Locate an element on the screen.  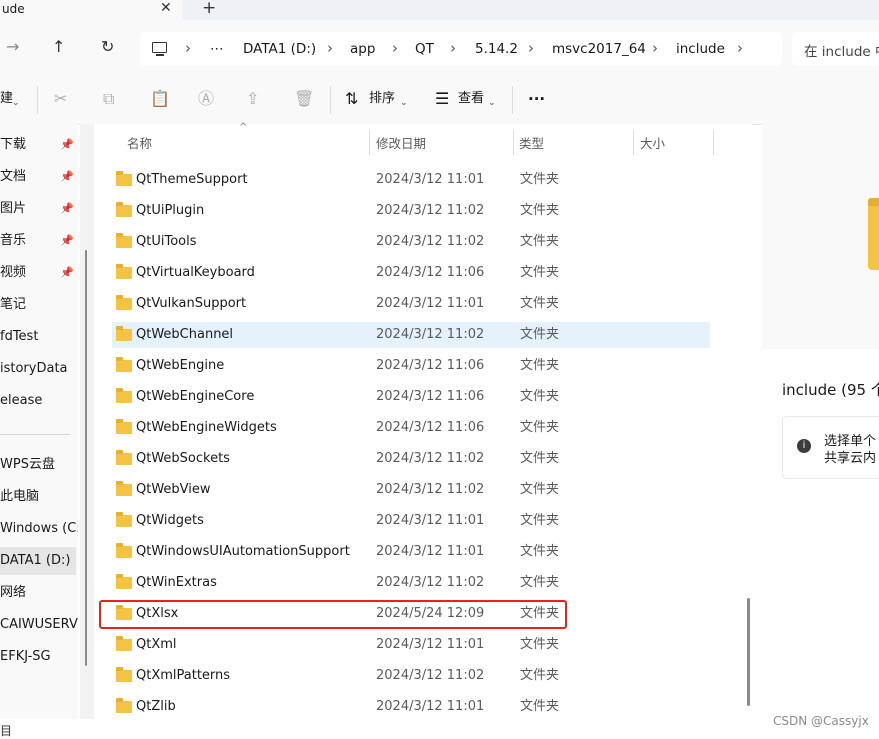
file-row: QtUiTools 2024/3/12 11:02 文件夹 is located at coordinates (411, 242).